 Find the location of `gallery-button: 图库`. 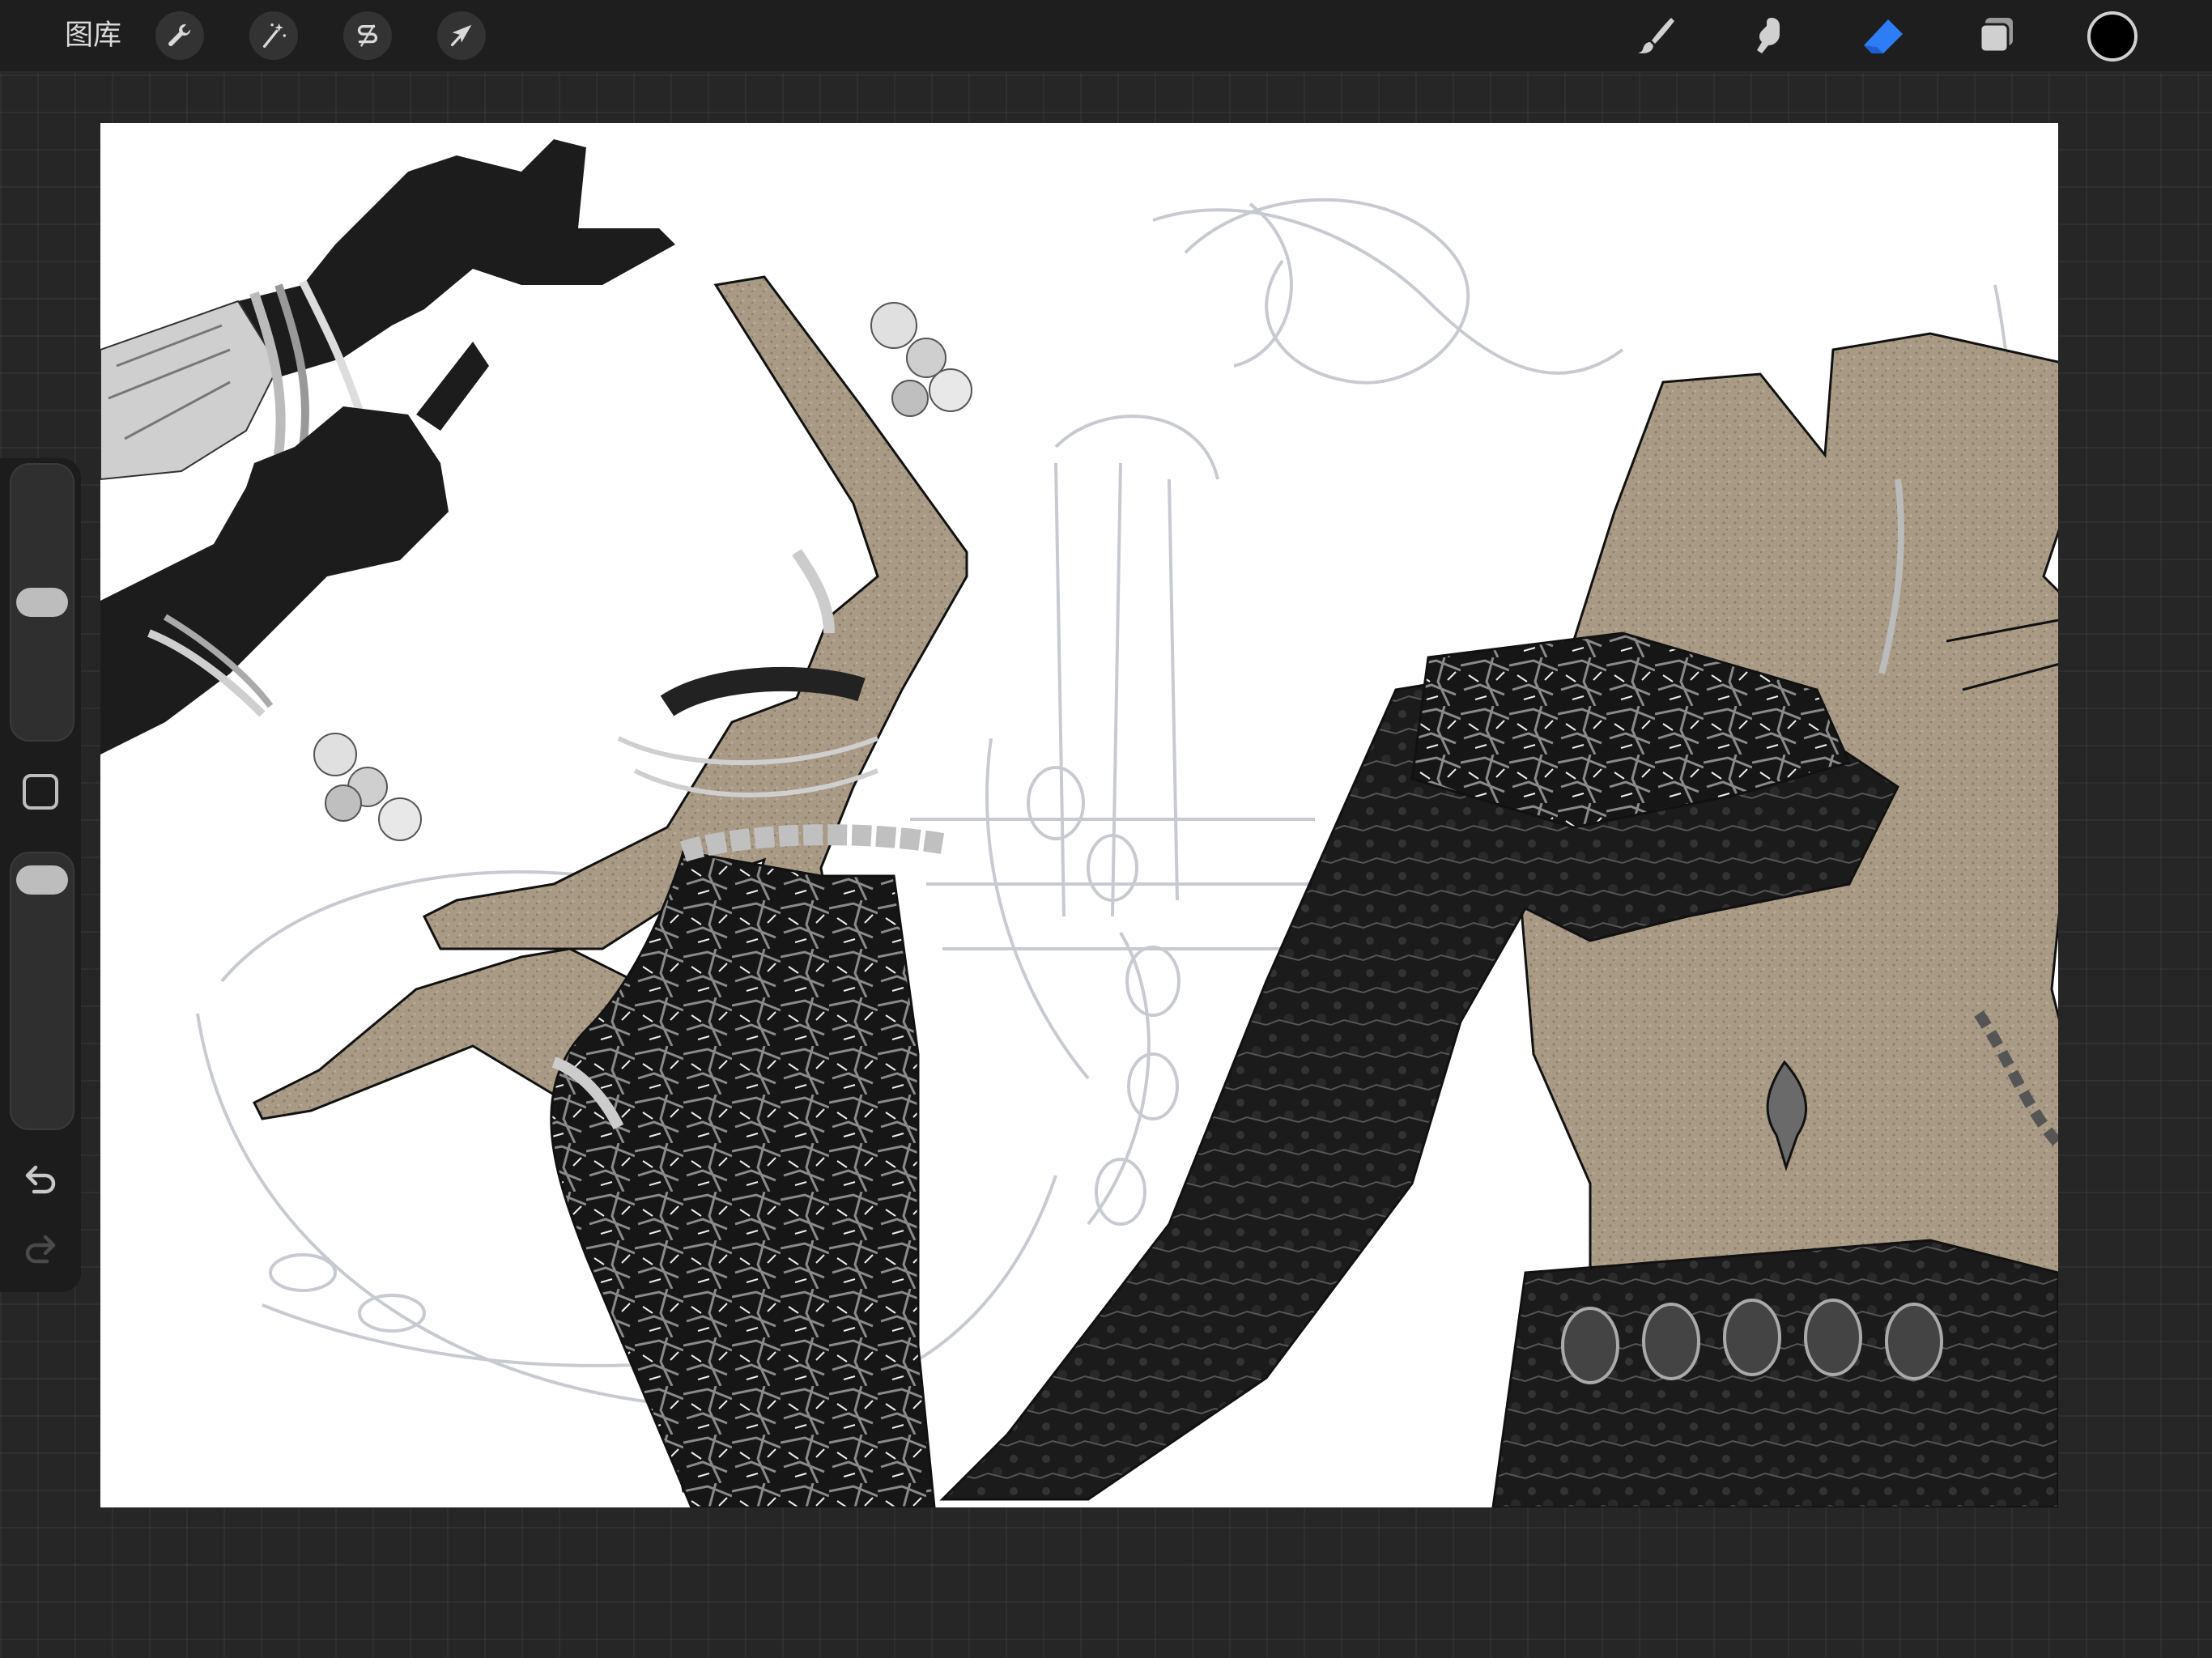

gallery-button: 图库 is located at coordinates (93, 35).